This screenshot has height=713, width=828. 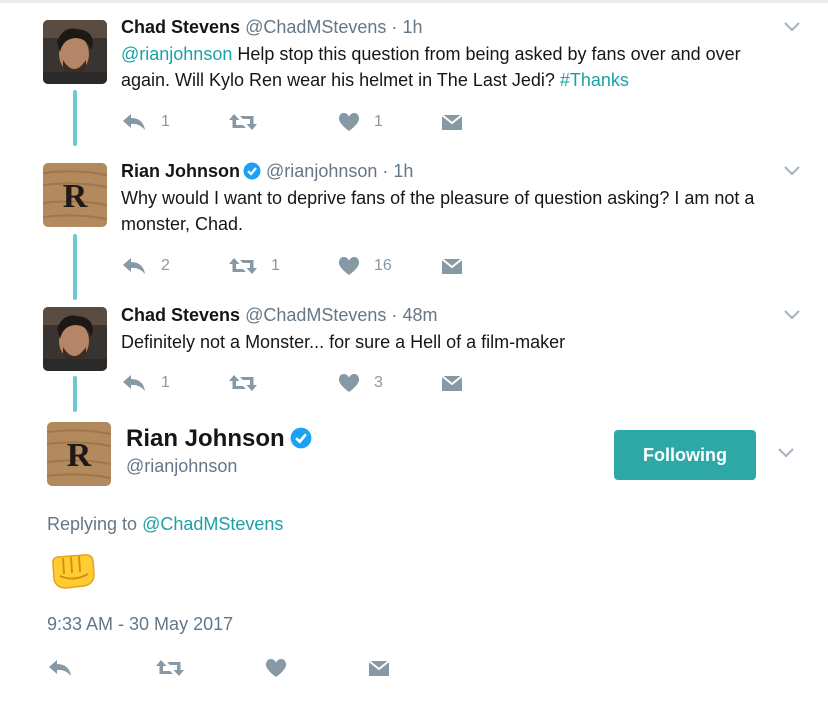 I want to click on fist-bump-emoji, so click(x=73, y=573).